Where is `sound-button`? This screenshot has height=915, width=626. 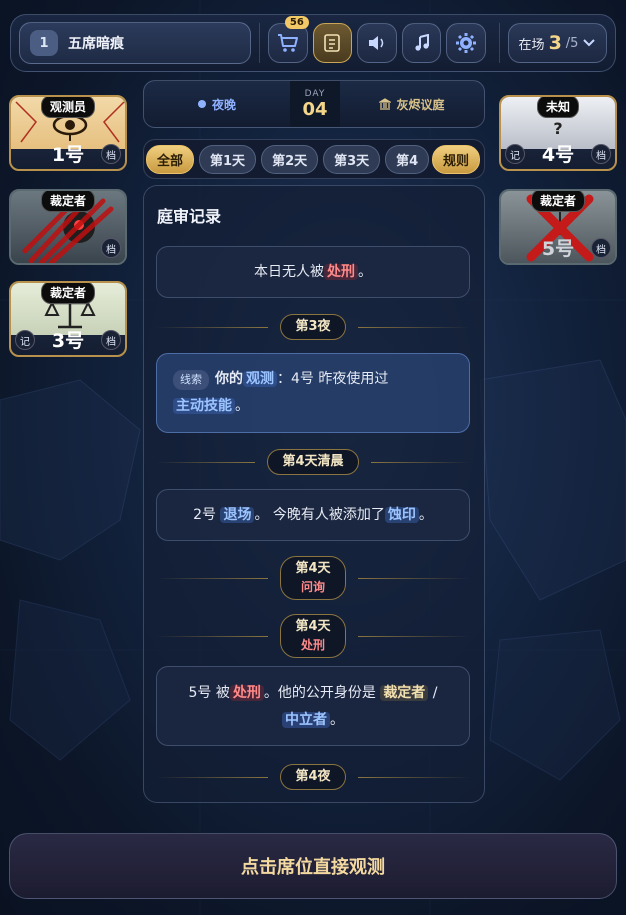
sound-button is located at coordinates (377, 43).